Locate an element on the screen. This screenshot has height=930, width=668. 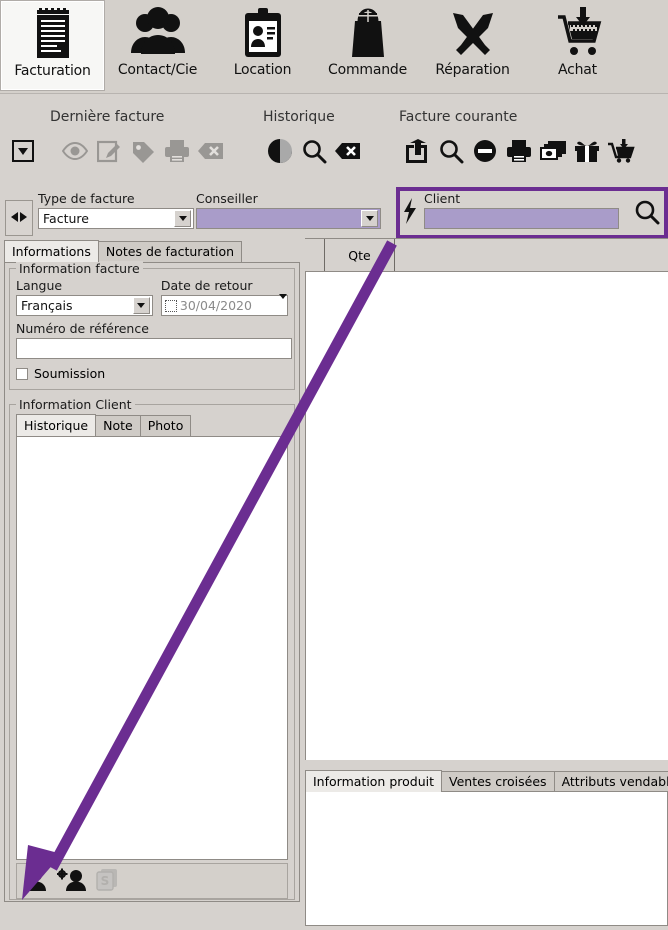
toolbar-group-title-last-invoice: Dernière facture is located at coordinates (107, 117).